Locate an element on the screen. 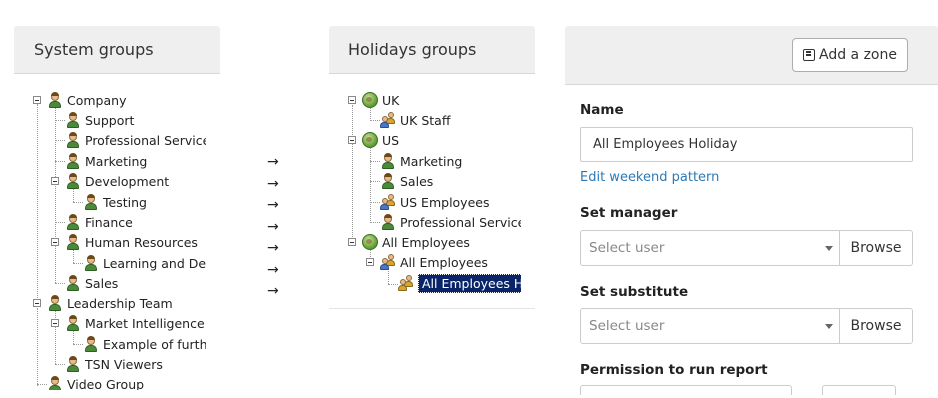 Image resolution: width=938 pixels, height=398 pixels. tree-node-label: Sales is located at coordinates (417, 181).